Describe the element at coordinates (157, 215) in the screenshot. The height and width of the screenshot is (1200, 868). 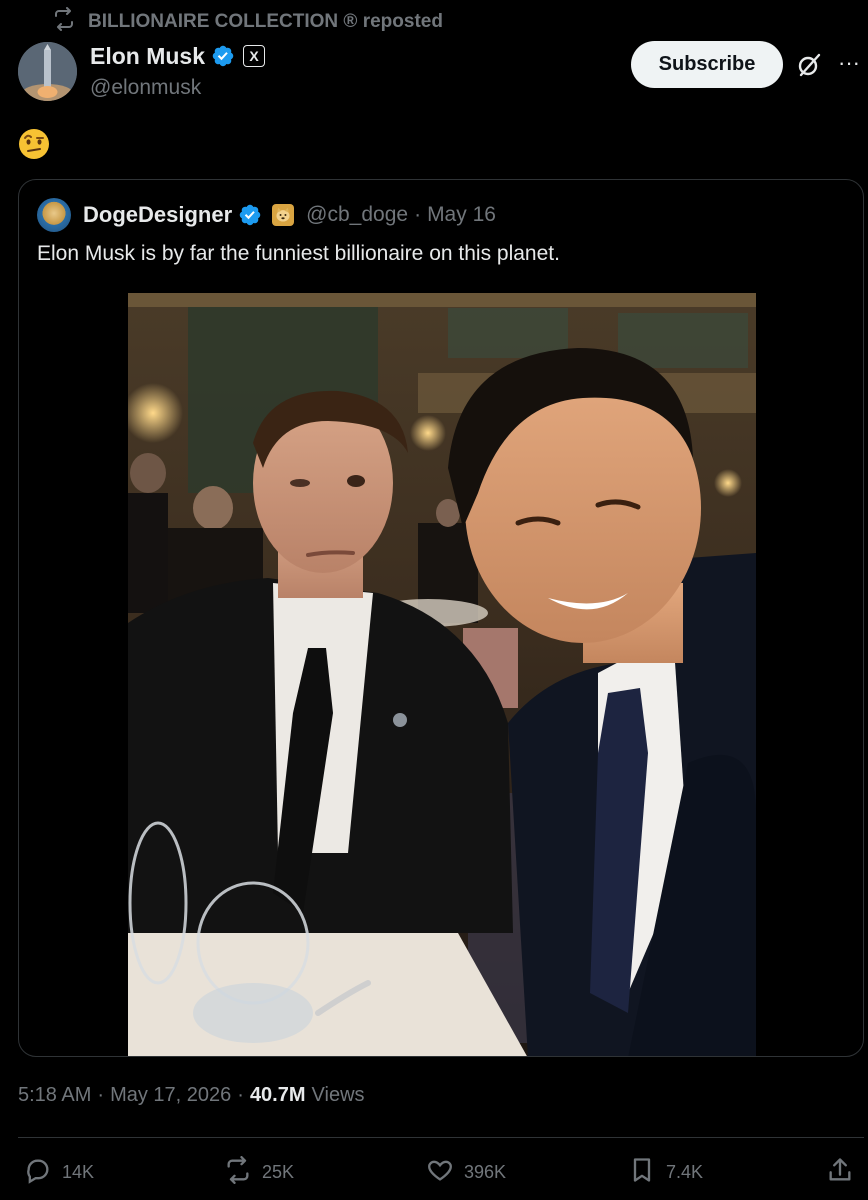
I see `quoted-author-name: DogeDesigner` at that location.